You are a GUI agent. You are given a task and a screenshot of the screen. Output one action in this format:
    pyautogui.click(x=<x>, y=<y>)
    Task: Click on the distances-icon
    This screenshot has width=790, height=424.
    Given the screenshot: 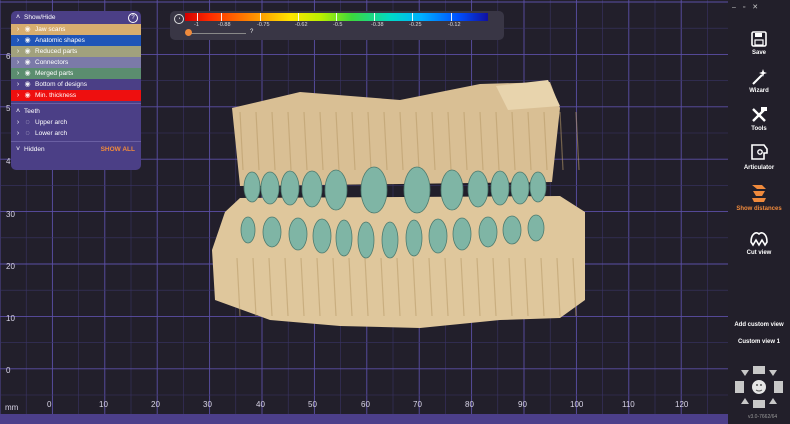 What is the action you would take?
    pyautogui.click(x=759, y=193)
    